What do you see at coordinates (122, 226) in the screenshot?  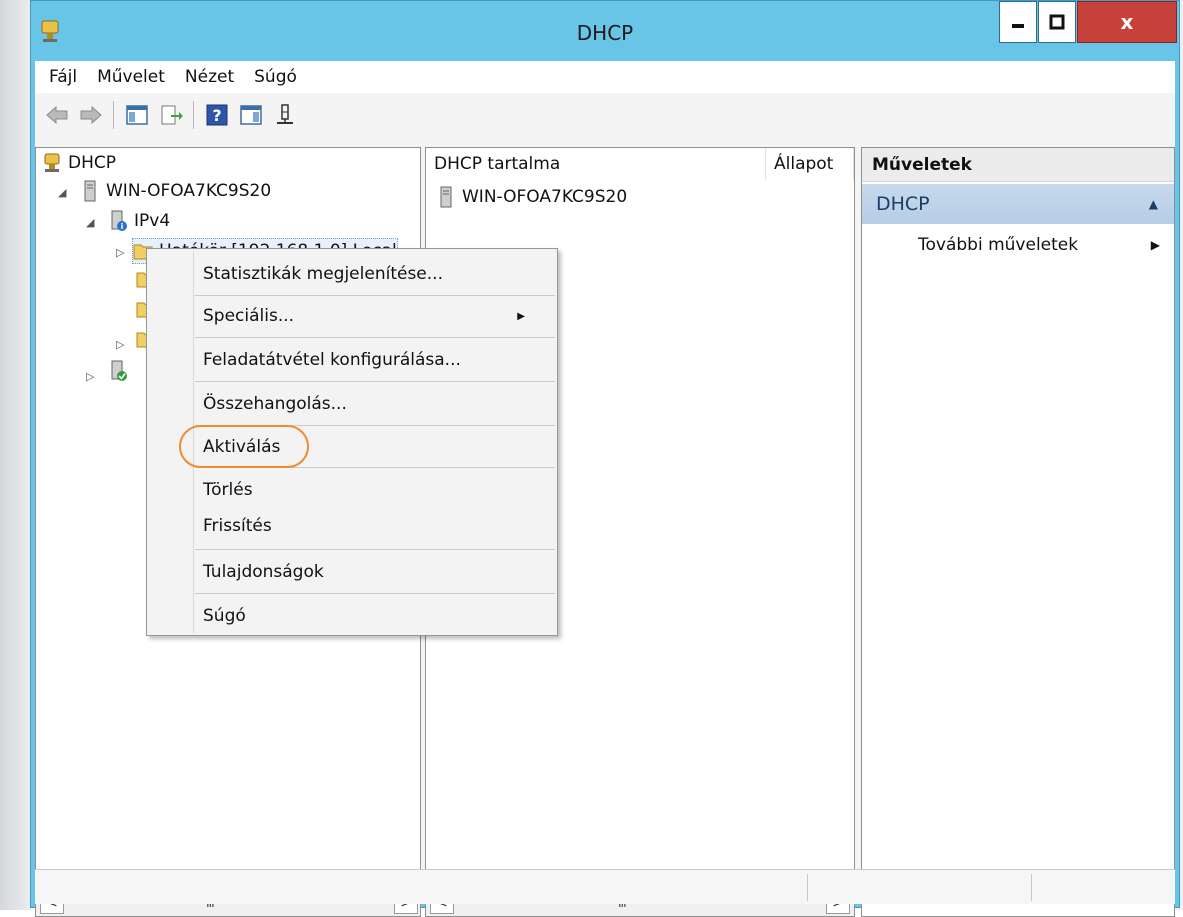 I see `svg-text: i` at bounding box center [122, 226].